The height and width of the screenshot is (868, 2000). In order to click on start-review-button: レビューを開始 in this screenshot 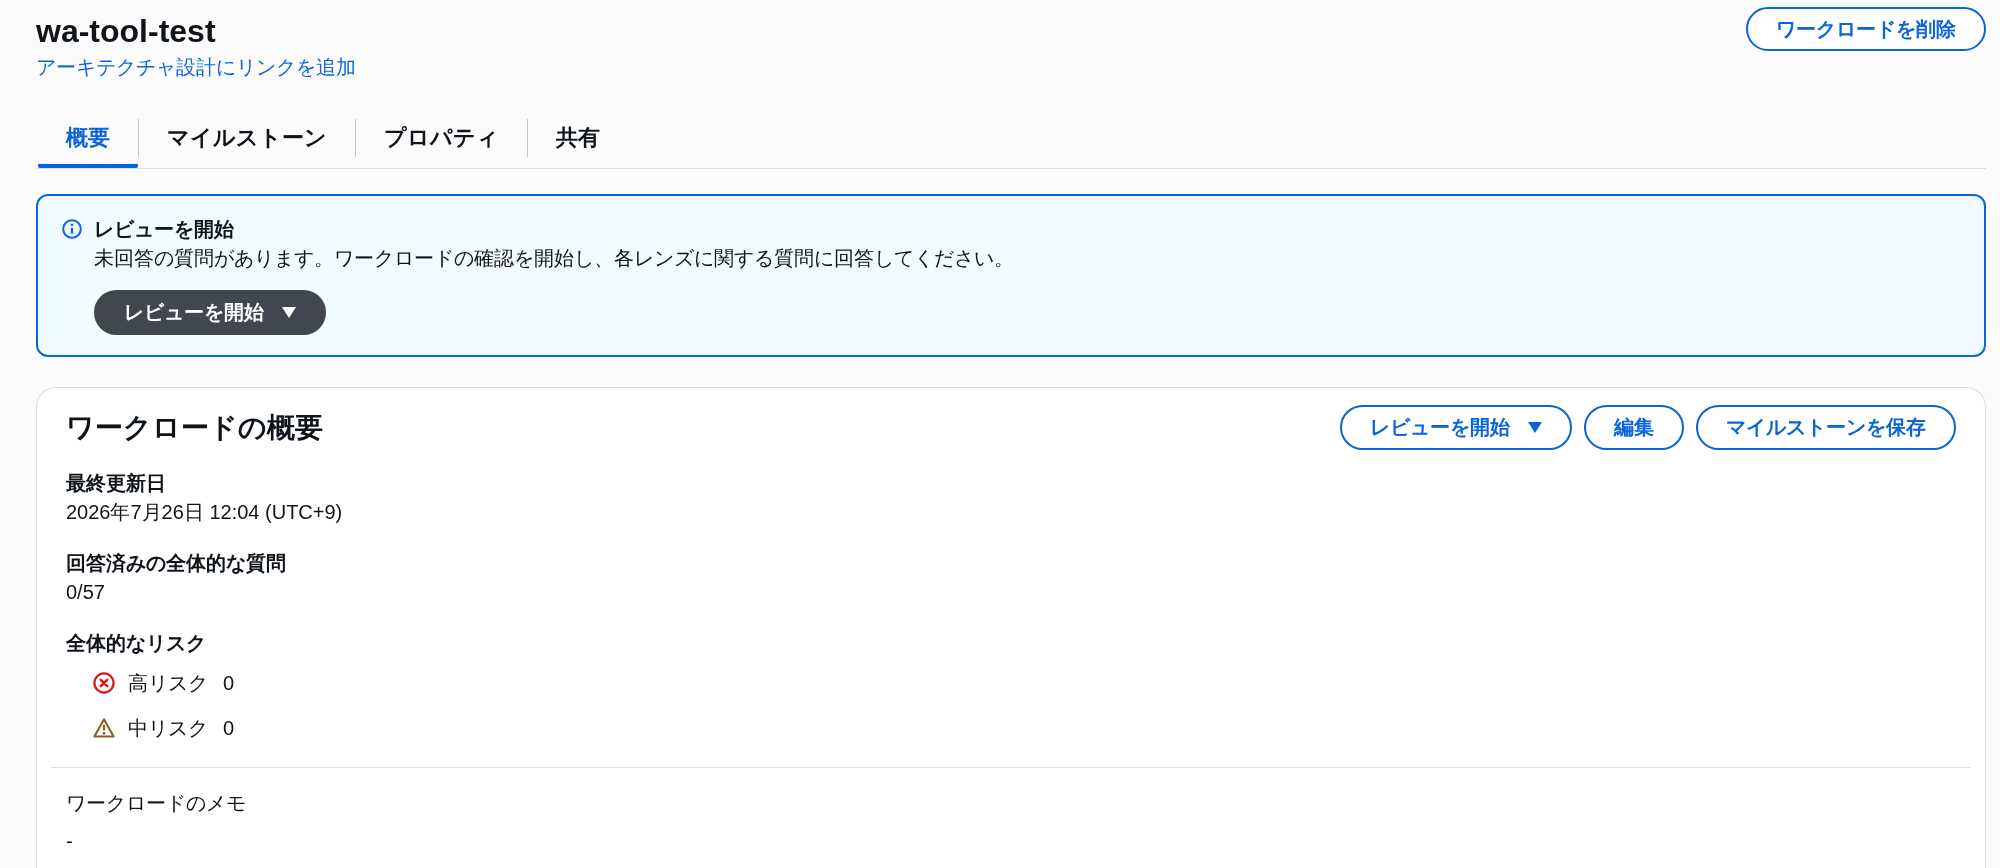, I will do `click(210, 312)`.